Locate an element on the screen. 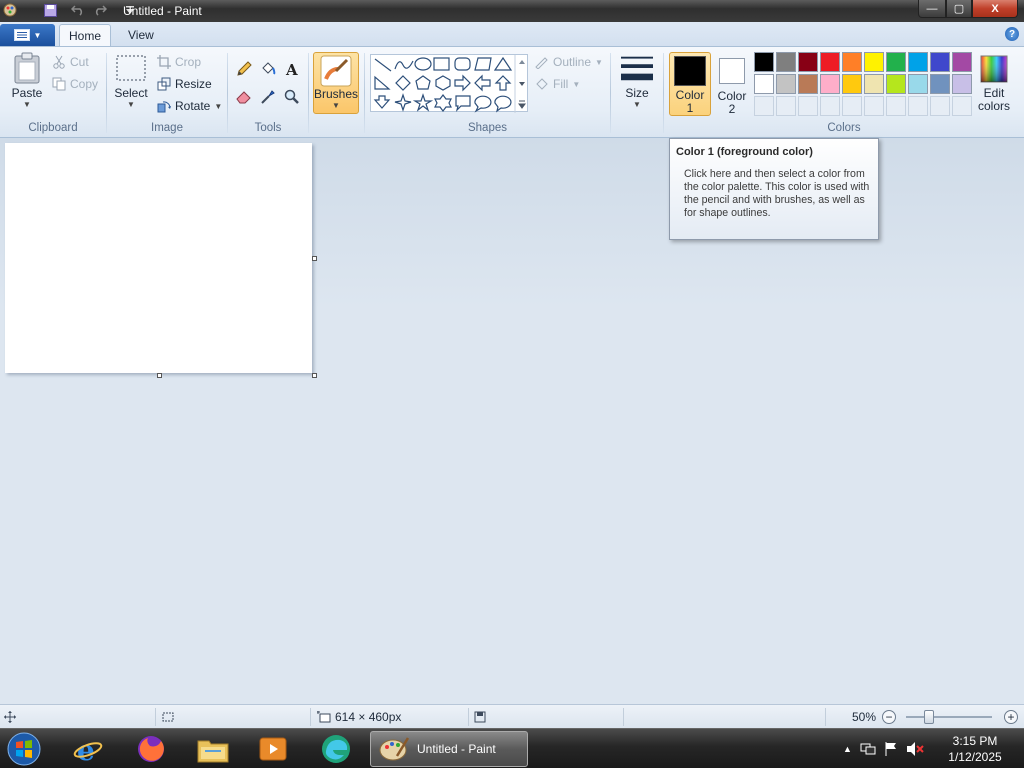 The width and height of the screenshot is (1024, 768). text-tool-icon: A is located at coordinates (291, 69).